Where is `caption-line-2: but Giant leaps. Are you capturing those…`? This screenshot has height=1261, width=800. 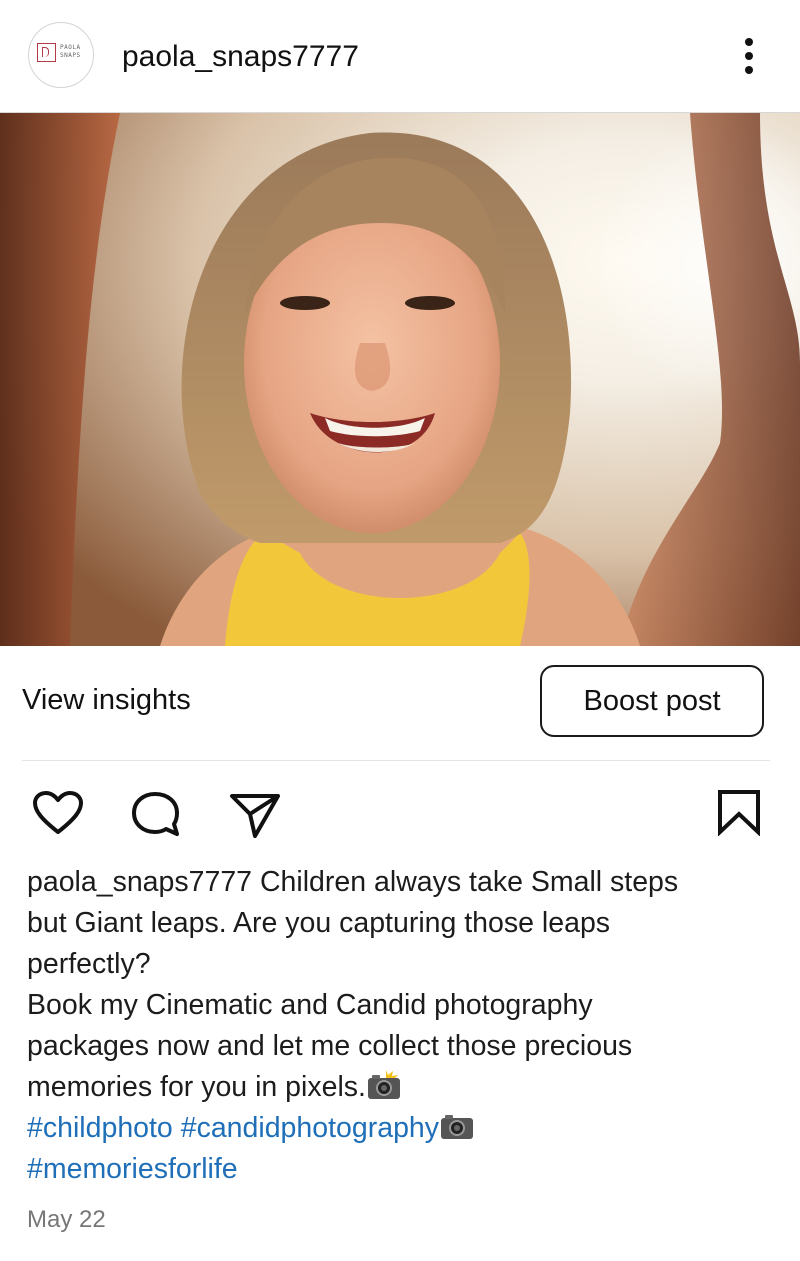
caption-line-2: but Giant leaps. Are you capturing those… is located at coordinates (319, 923).